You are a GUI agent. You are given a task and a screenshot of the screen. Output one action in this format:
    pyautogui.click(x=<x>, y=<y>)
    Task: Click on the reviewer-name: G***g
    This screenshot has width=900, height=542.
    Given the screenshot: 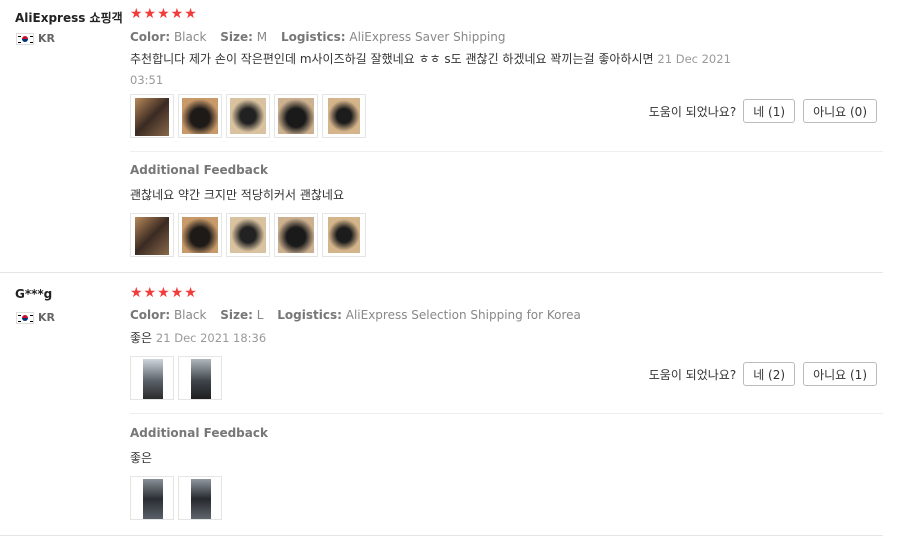 What is the action you would take?
    pyautogui.click(x=34, y=294)
    